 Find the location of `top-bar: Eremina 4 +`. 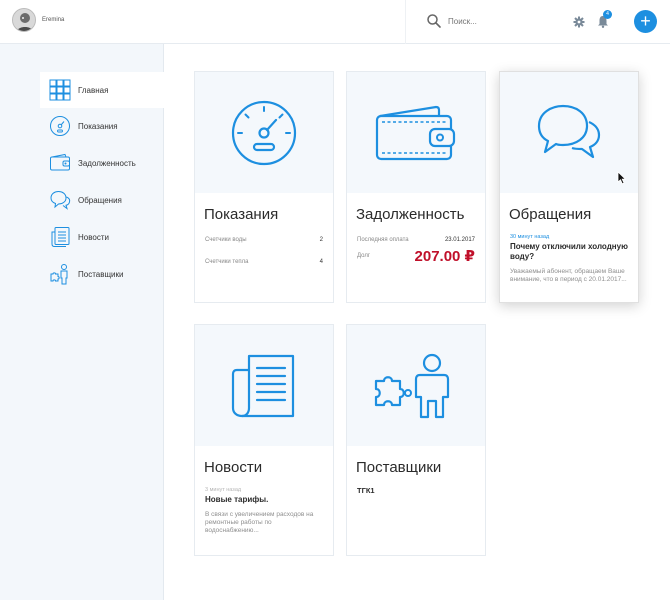

top-bar: Eremina 4 + is located at coordinates (335, 22).